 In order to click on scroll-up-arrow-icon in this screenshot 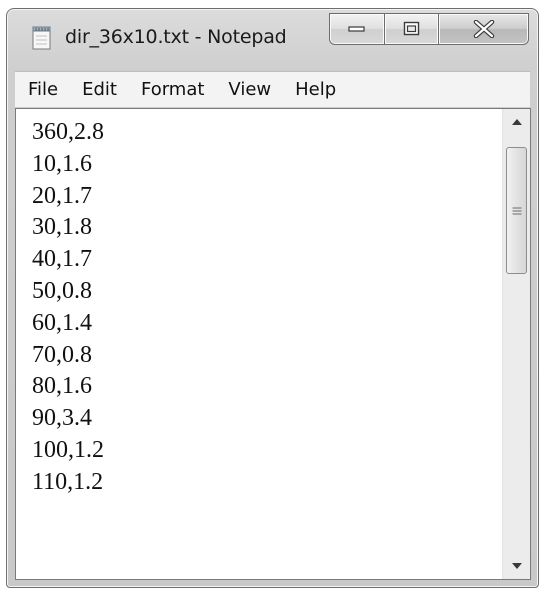, I will do `click(516, 122)`.